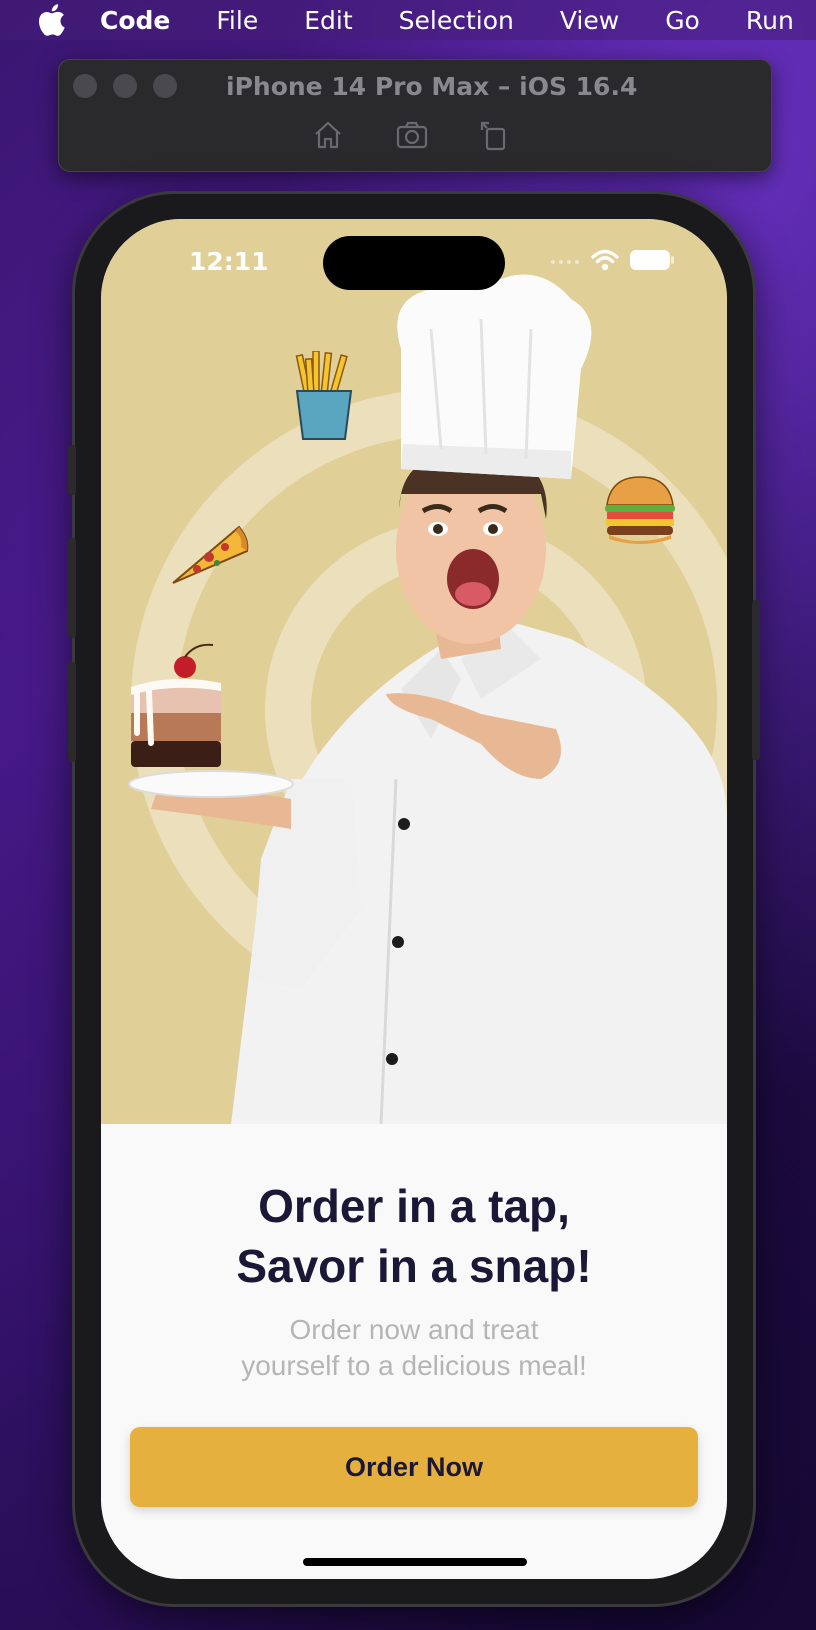 Image resolution: width=816 pixels, height=1630 pixels. Describe the element at coordinates (770, 20) in the screenshot. I see `menu-run: Run` at that location.